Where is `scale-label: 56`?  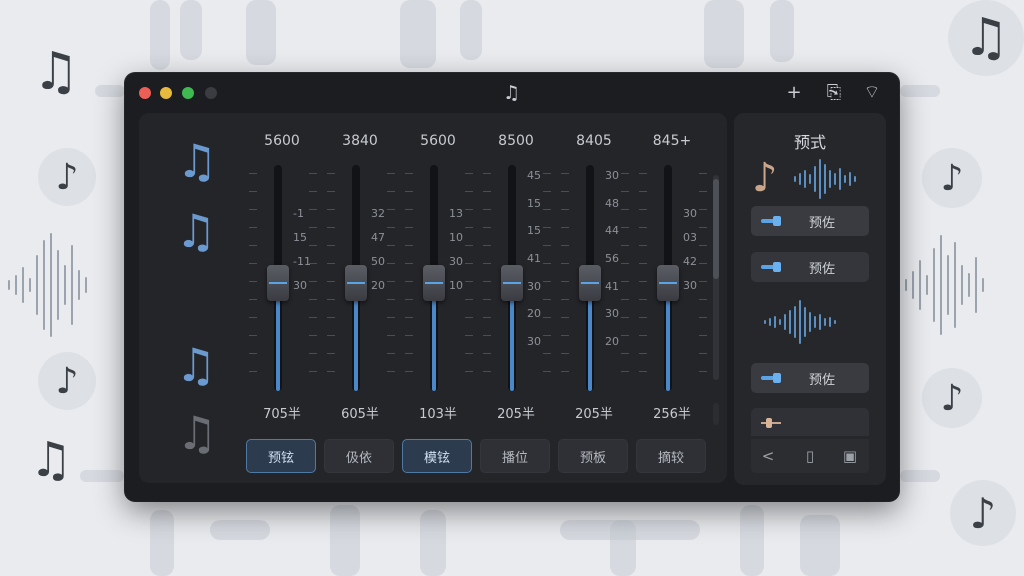
scale-label: 56 is located at coordinates (612, 258).